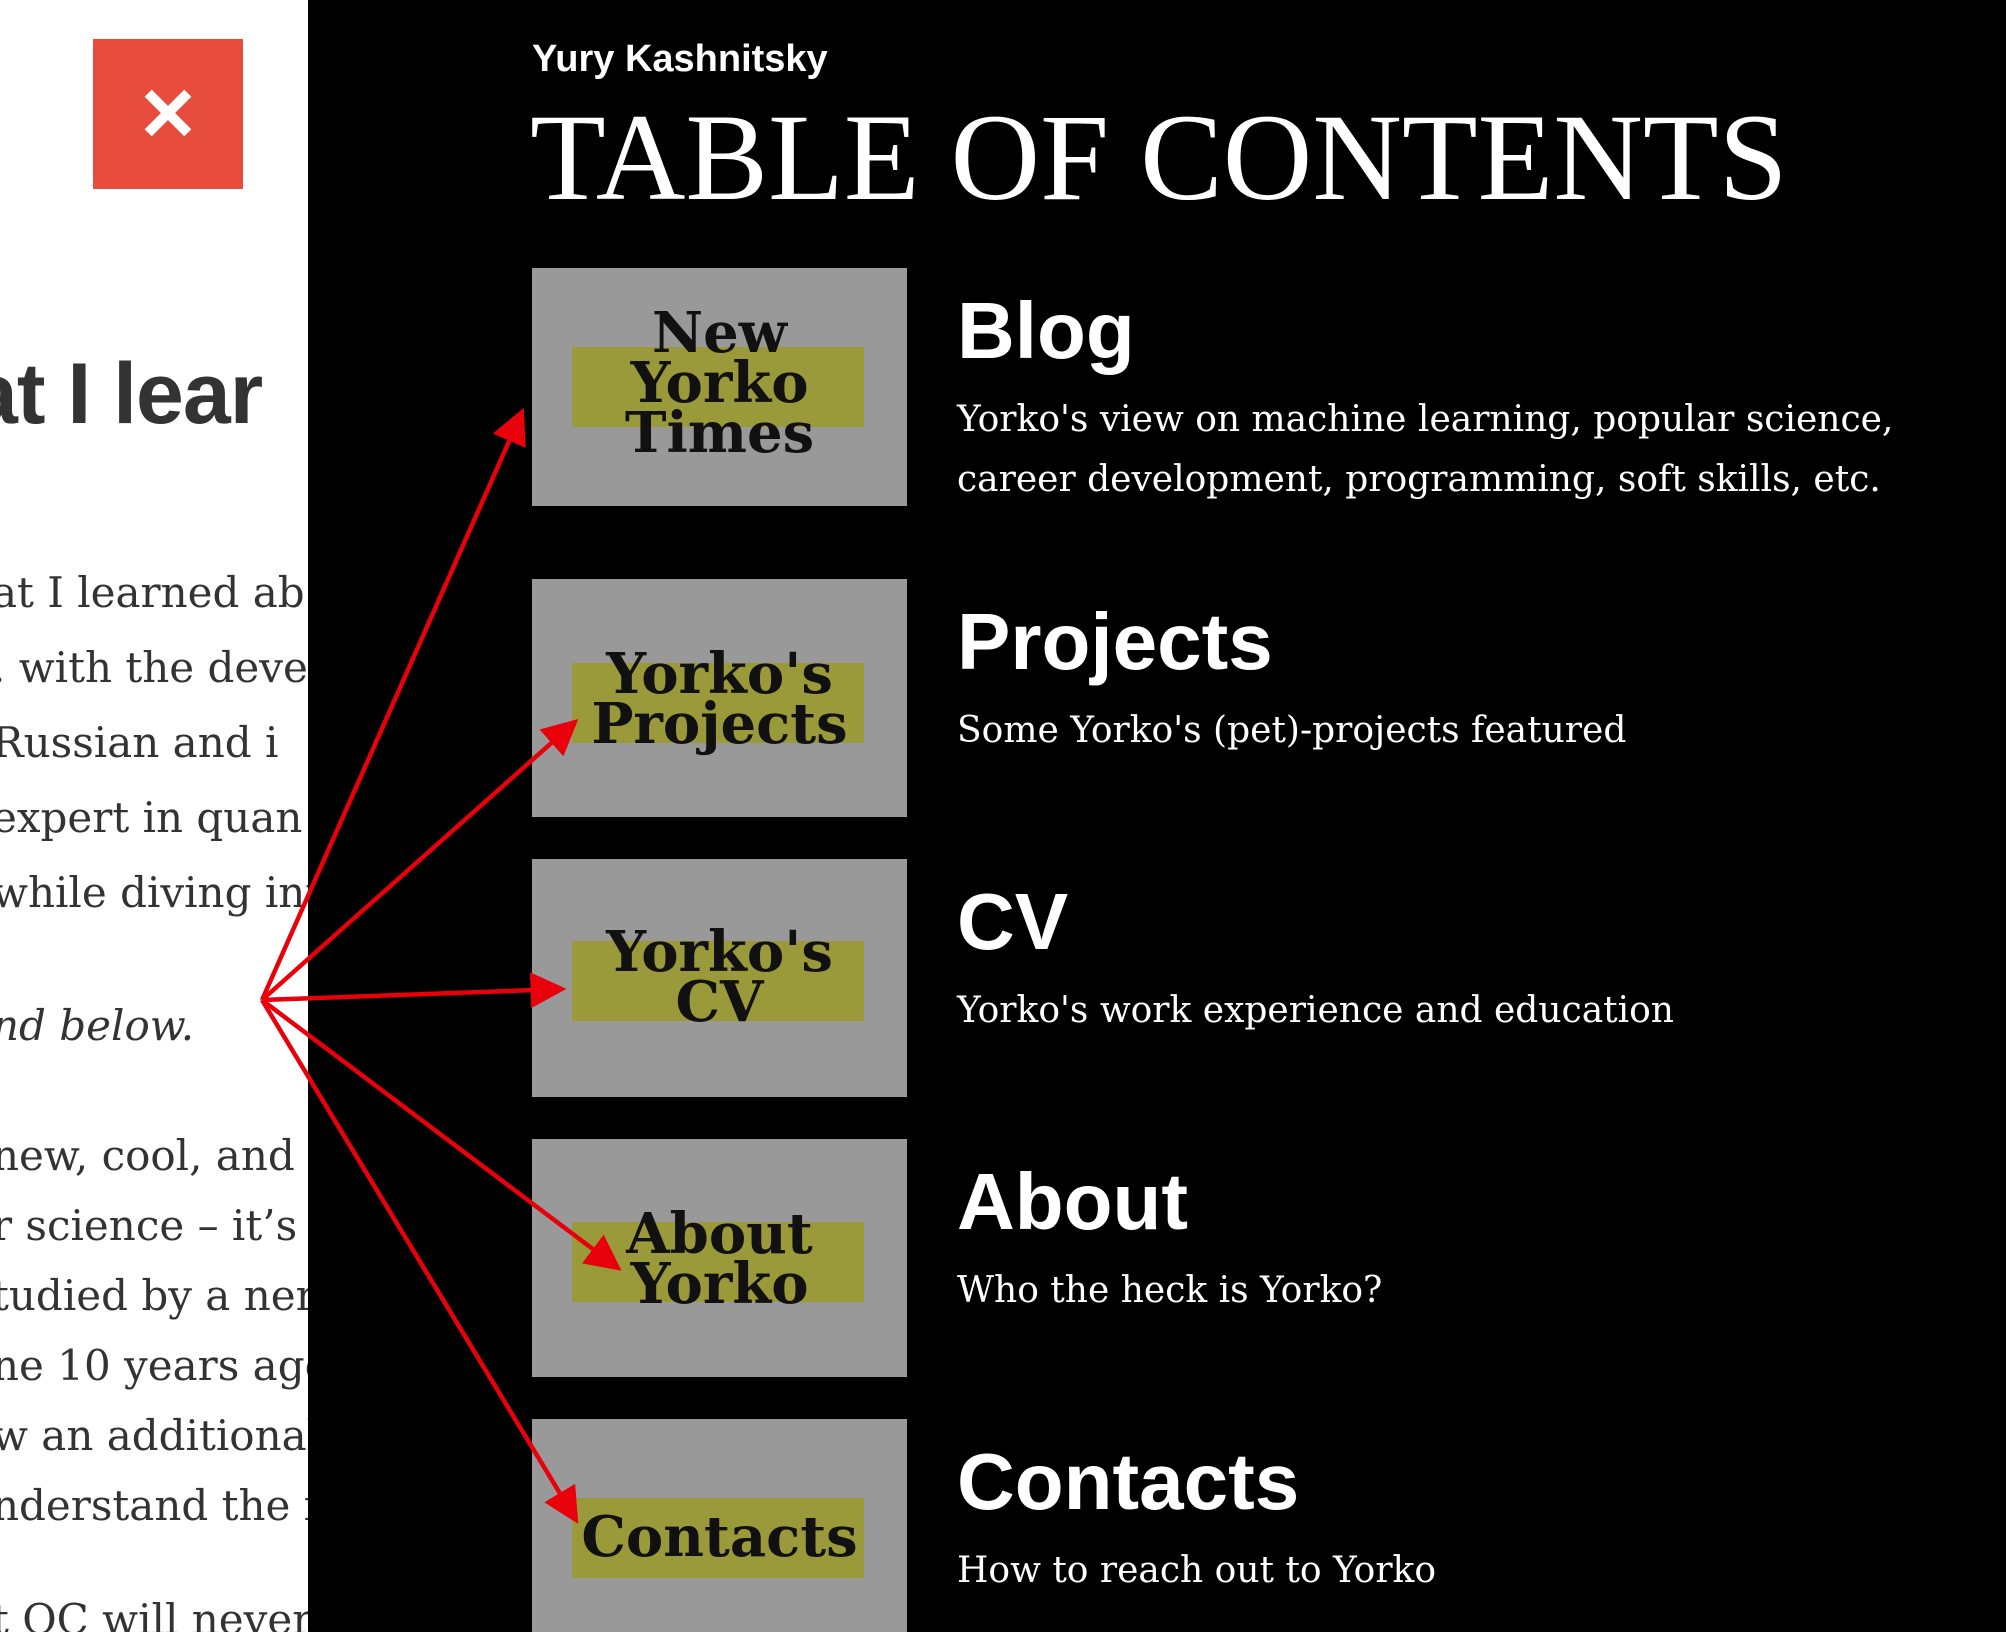 The width and height of the screenshot is (2006, 1632). I want to click on about-thumbnail: About Yorko, so click(719, 1258).